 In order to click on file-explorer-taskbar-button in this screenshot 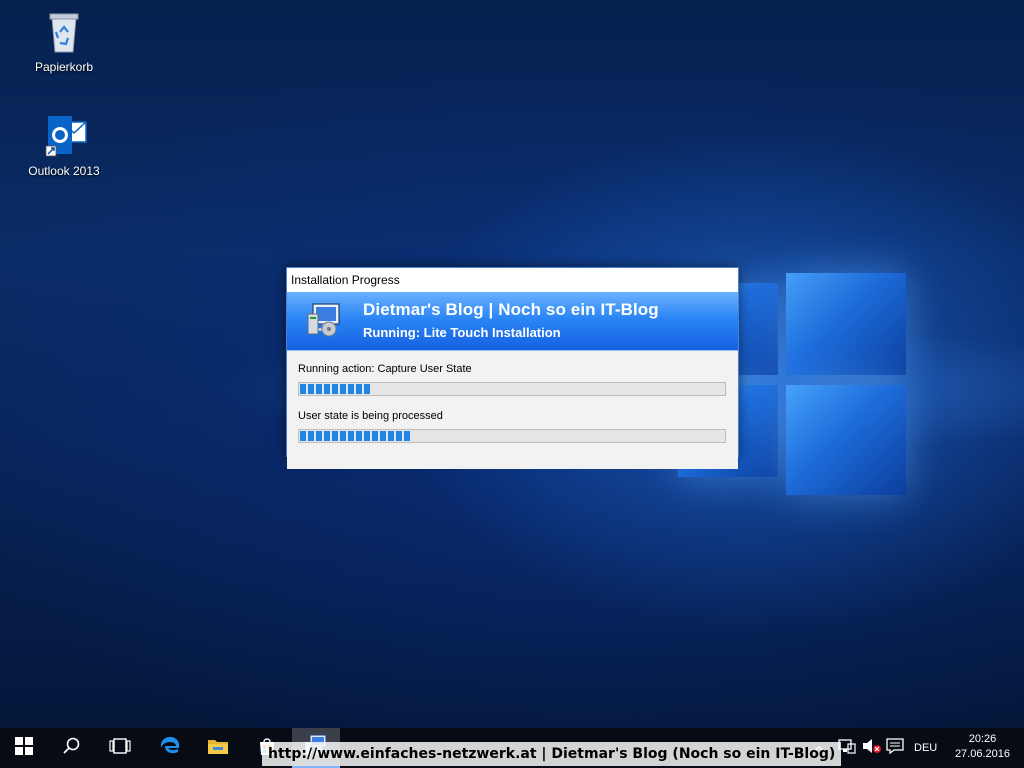, I will do `click(218, 748)`.